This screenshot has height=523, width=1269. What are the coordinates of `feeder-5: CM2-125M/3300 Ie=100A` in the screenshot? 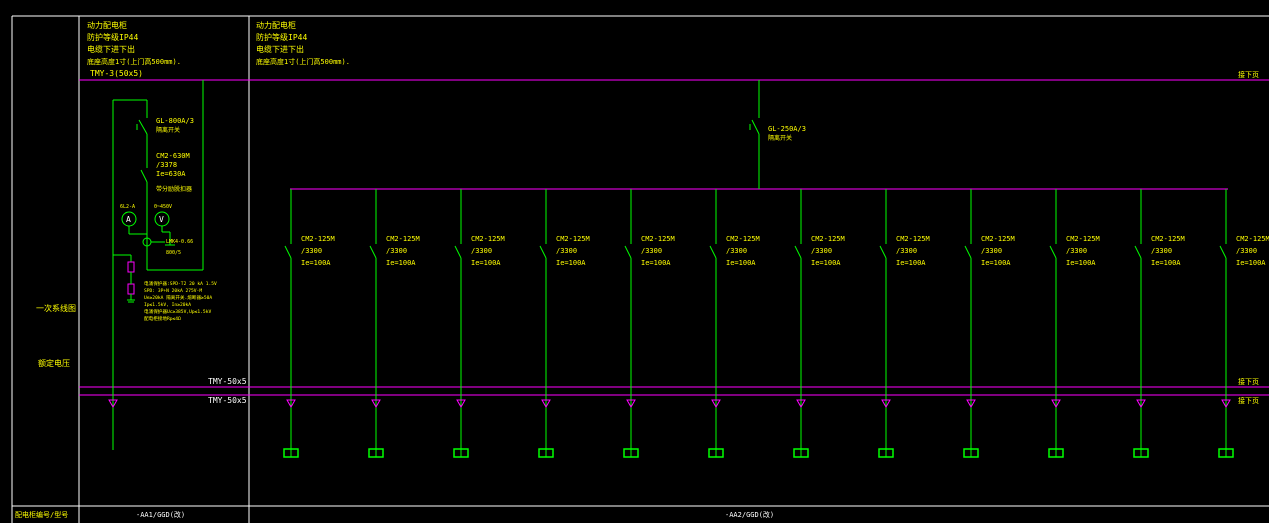 It's located at (649, 323).